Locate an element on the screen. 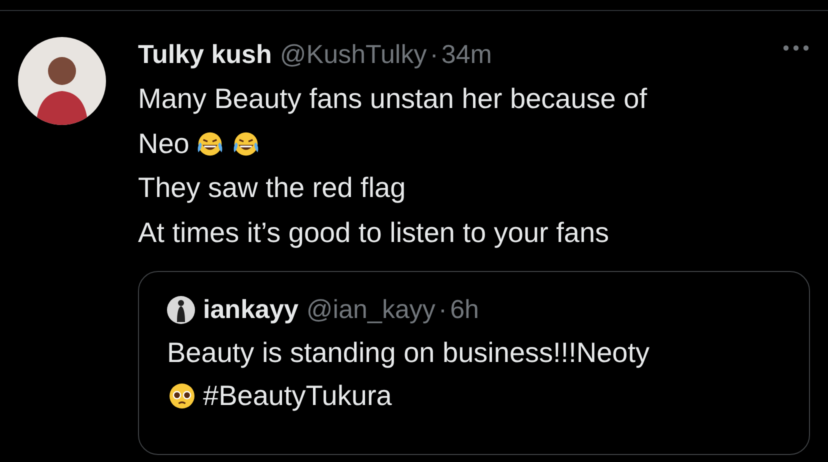 This screenshot has height=462, width=828. post-text: Many Beauty fans unstan her because of is located at coordinates (392, 99).